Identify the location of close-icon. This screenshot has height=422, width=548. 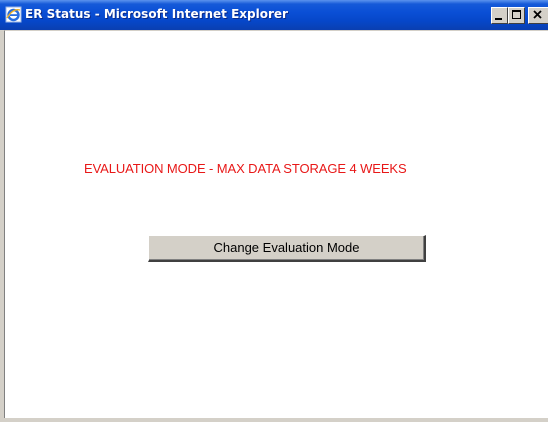
(537, 14).